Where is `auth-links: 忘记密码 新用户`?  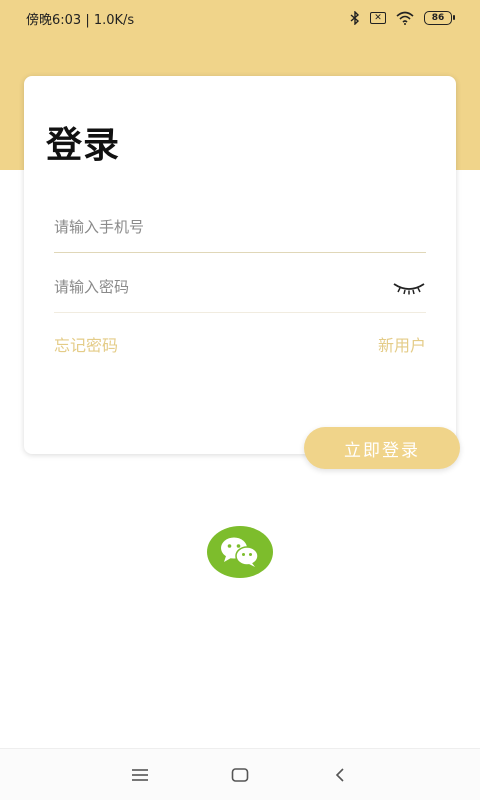 auth-links: 忘记密码 新用户 is located at coordinates (240, 344).